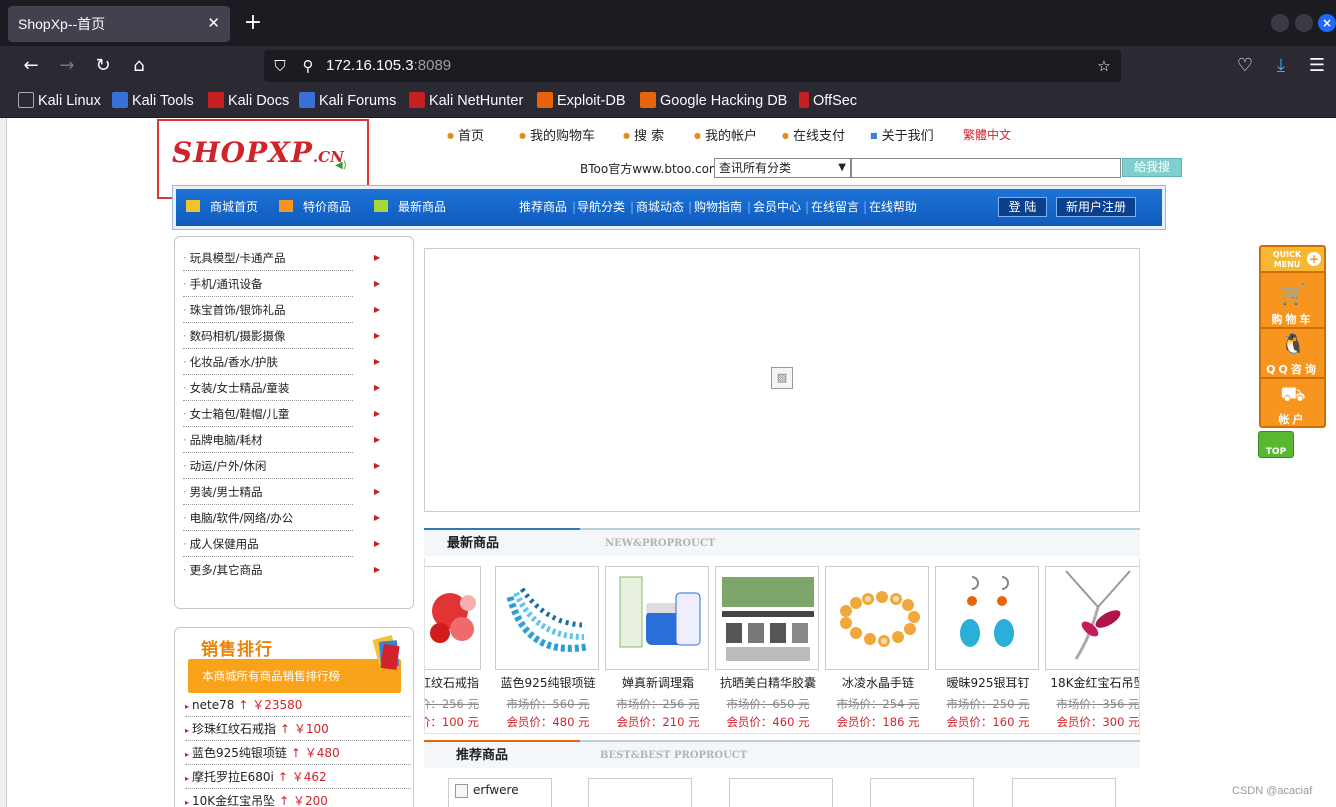 The image size is (1336, 807). What do you see at coordinates (1281, 66) in the screenshot?
I see `downloads-icon: ⤓` at bounding box center [1281, 66].